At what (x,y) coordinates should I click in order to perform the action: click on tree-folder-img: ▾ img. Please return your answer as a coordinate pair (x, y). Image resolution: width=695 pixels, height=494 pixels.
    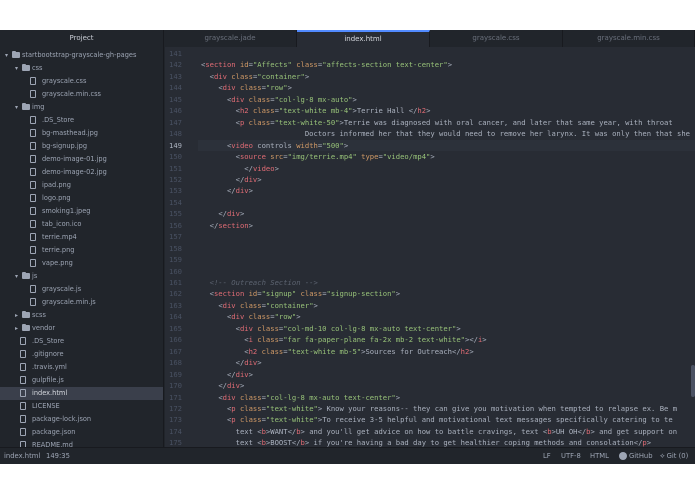
    Looking at the image, I should click on (81, 107).